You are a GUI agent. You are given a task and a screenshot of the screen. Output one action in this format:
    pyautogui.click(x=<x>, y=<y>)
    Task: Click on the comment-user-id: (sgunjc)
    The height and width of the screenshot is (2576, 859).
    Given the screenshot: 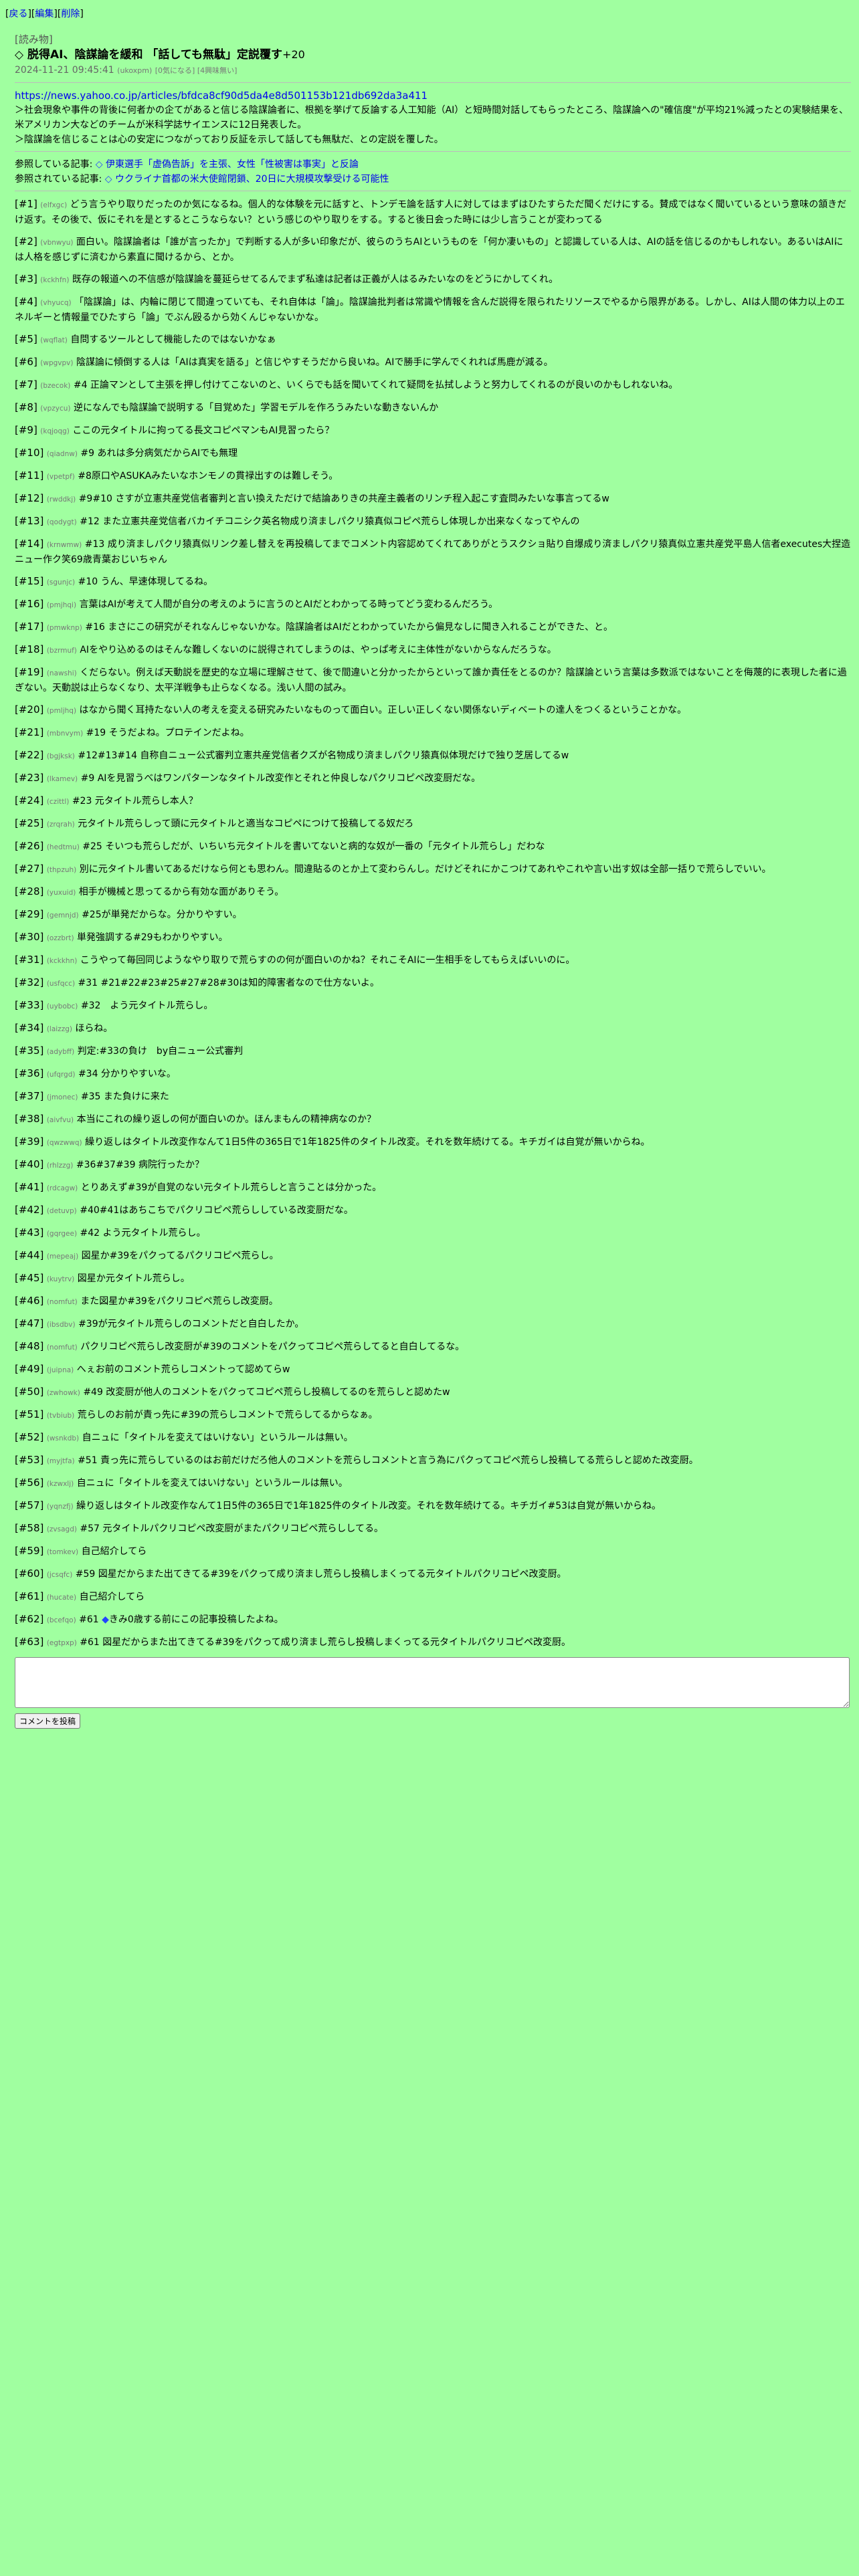 What is the action you would take?
    pyautogui.click(x=61, y=582)
    